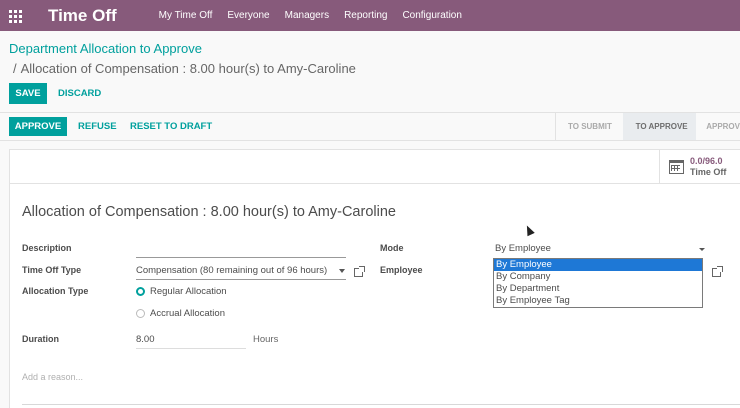 This screenshot has width=740, height=408. Describe the element at coordinates (105, 48) in the screenshot. I see `breadcrumb-parent: Department Allocation to Approve` at that location.